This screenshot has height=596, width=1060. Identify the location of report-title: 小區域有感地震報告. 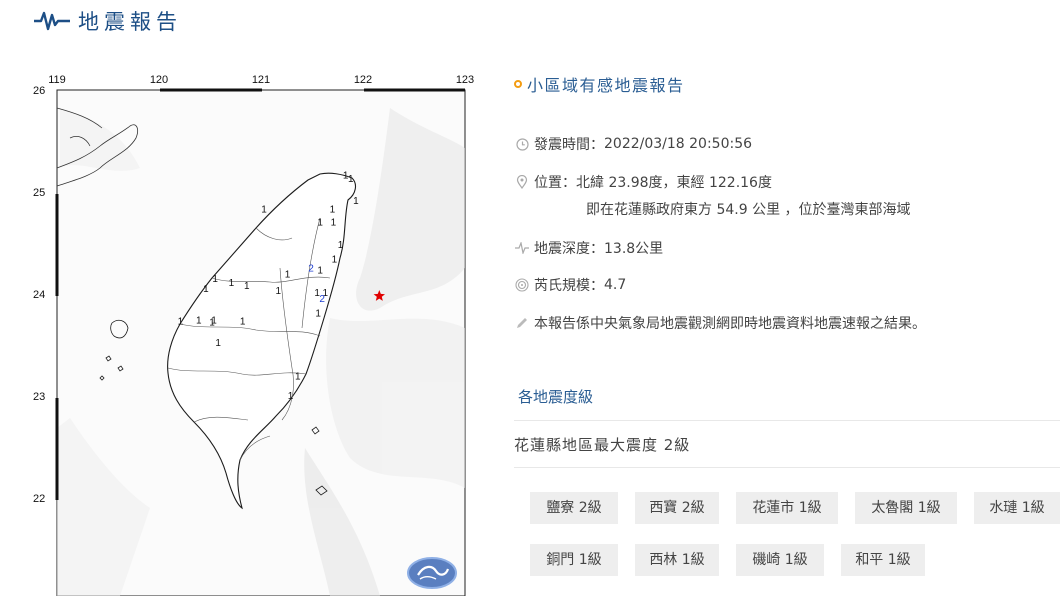
(599, 84).